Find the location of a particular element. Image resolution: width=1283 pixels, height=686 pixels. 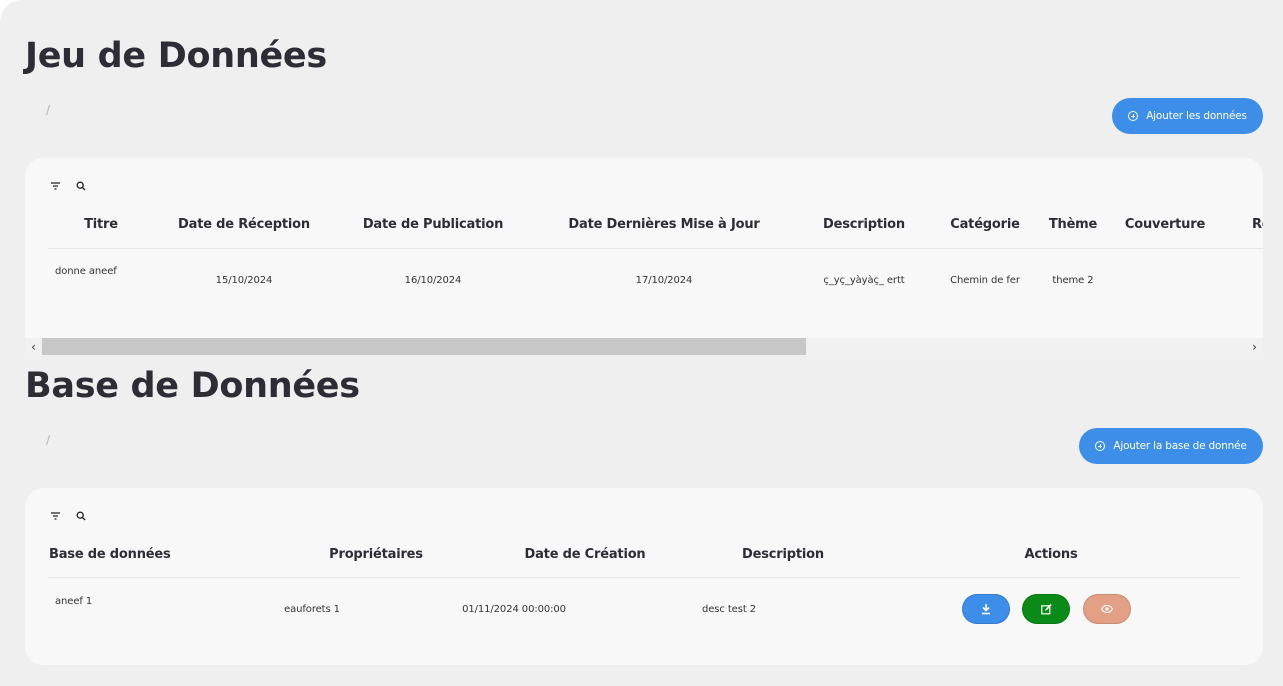

column-header-theme: Thème is located at coordinates (1073, 224).